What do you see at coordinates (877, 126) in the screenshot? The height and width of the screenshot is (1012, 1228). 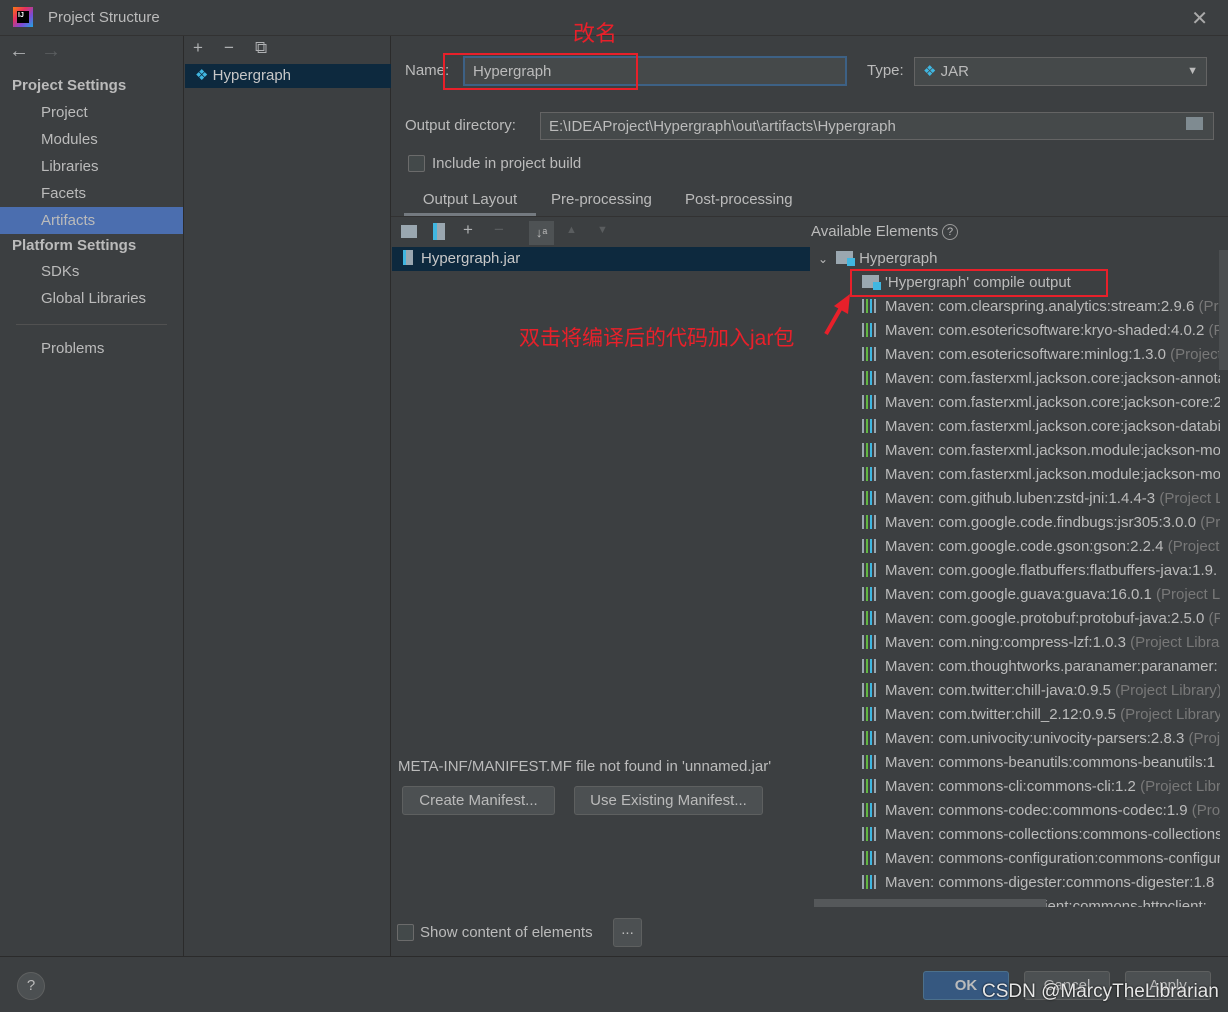 I see `output-directory-input` at bounding box center [877, 126].